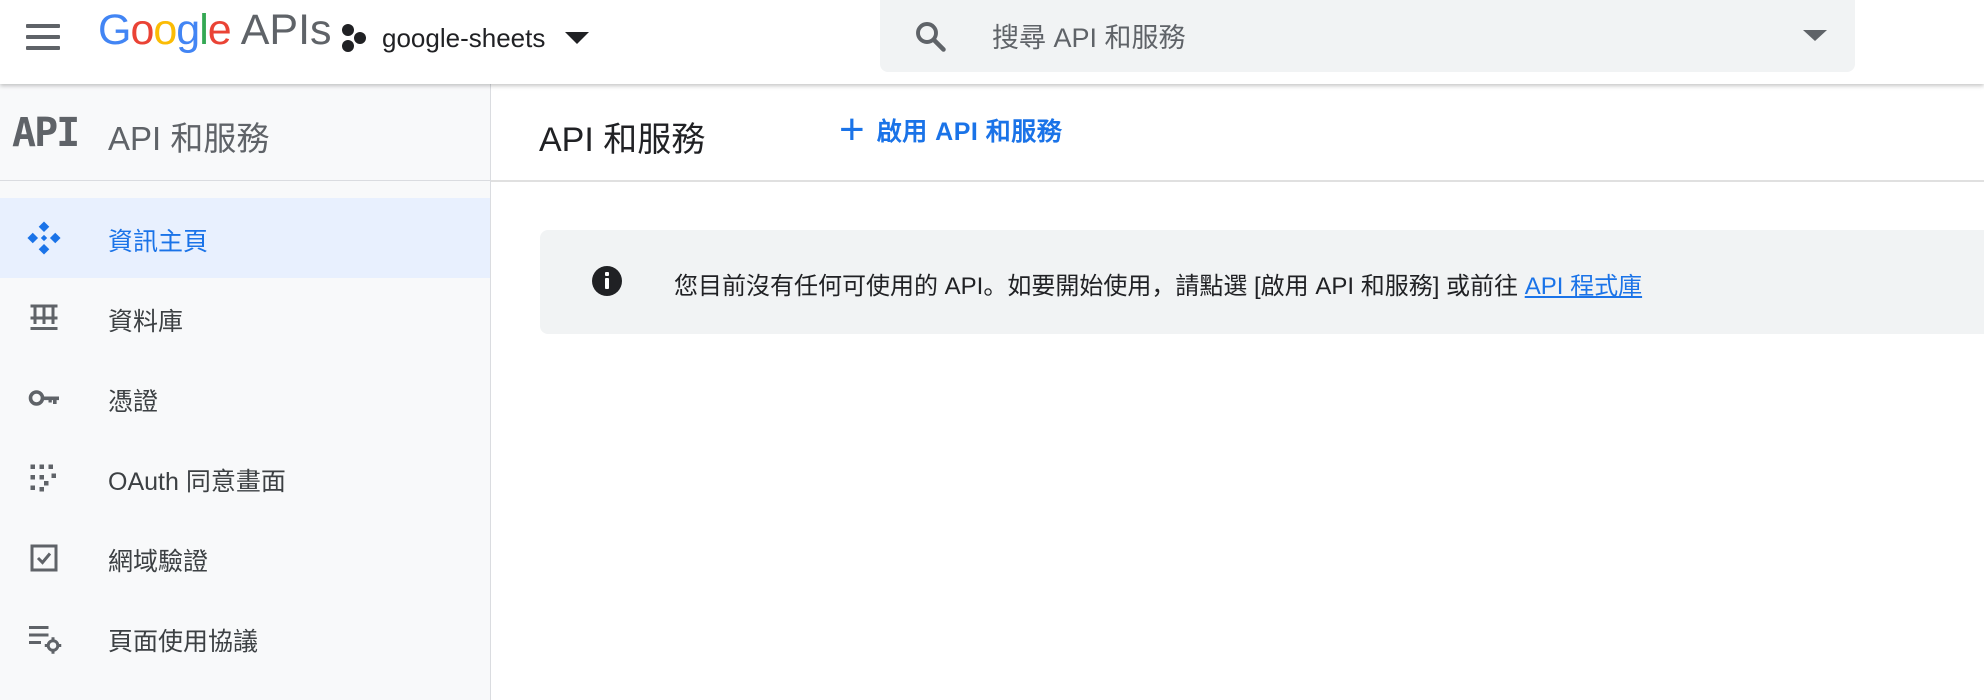 Image resolution: width=1984 pixels, height=700 pixels. I want to click on menu-icon, so click(43, 37).